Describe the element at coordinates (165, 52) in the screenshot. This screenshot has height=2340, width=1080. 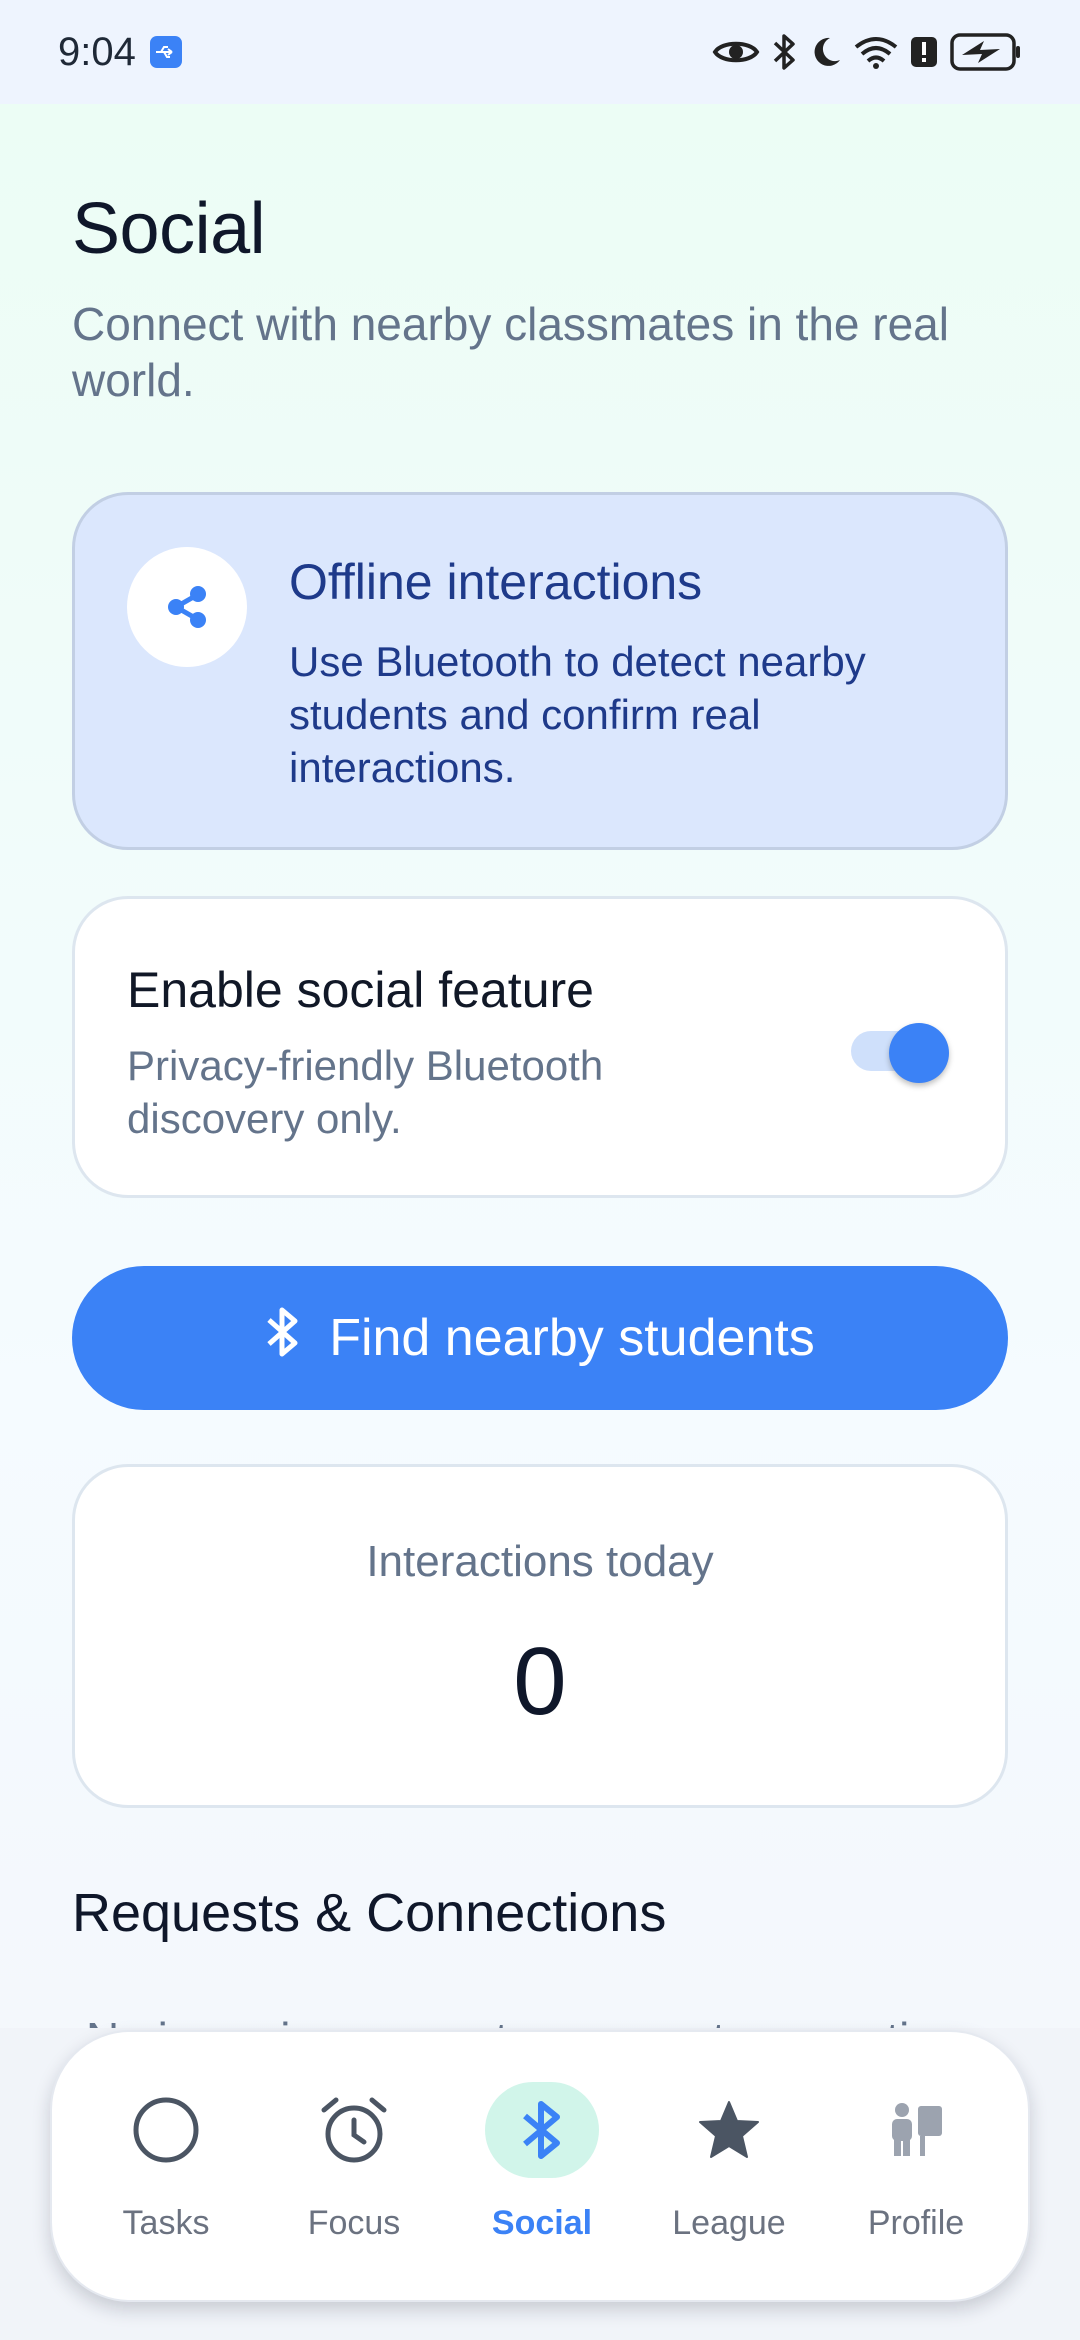
I see `usb-icon` at that location.